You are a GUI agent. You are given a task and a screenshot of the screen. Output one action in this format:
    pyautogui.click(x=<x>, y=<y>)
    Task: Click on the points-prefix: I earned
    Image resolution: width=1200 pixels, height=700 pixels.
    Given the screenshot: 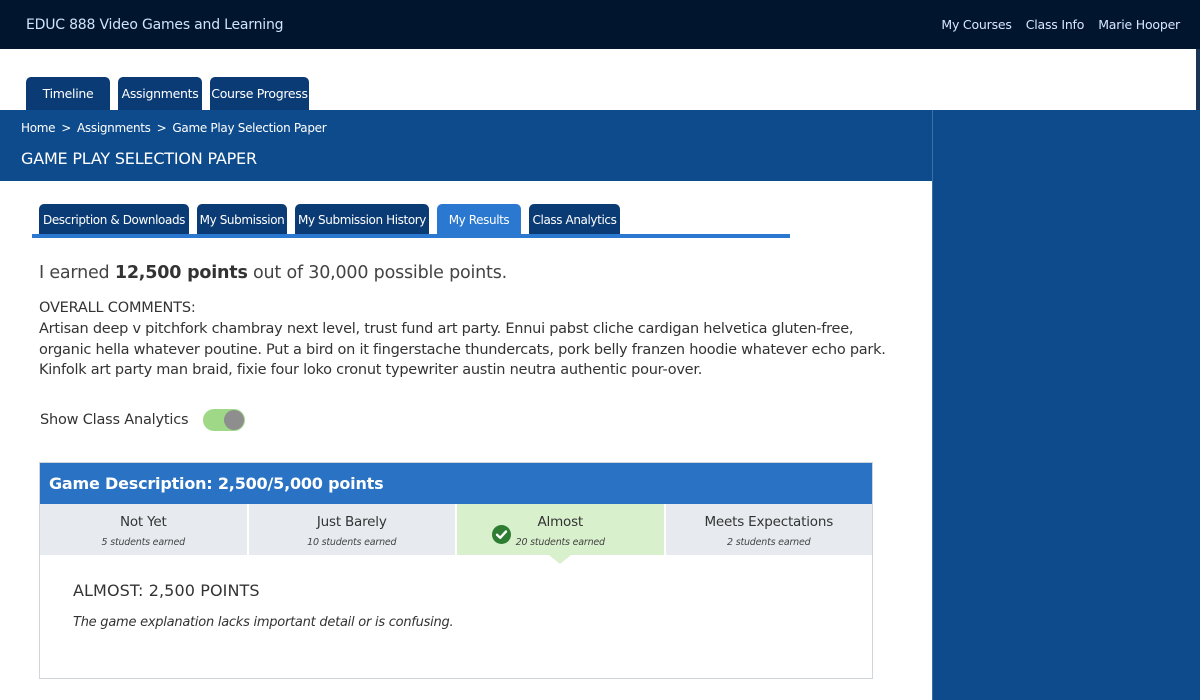 What is the action you would take?
    pyautogui.click(x=77, y=273)
    